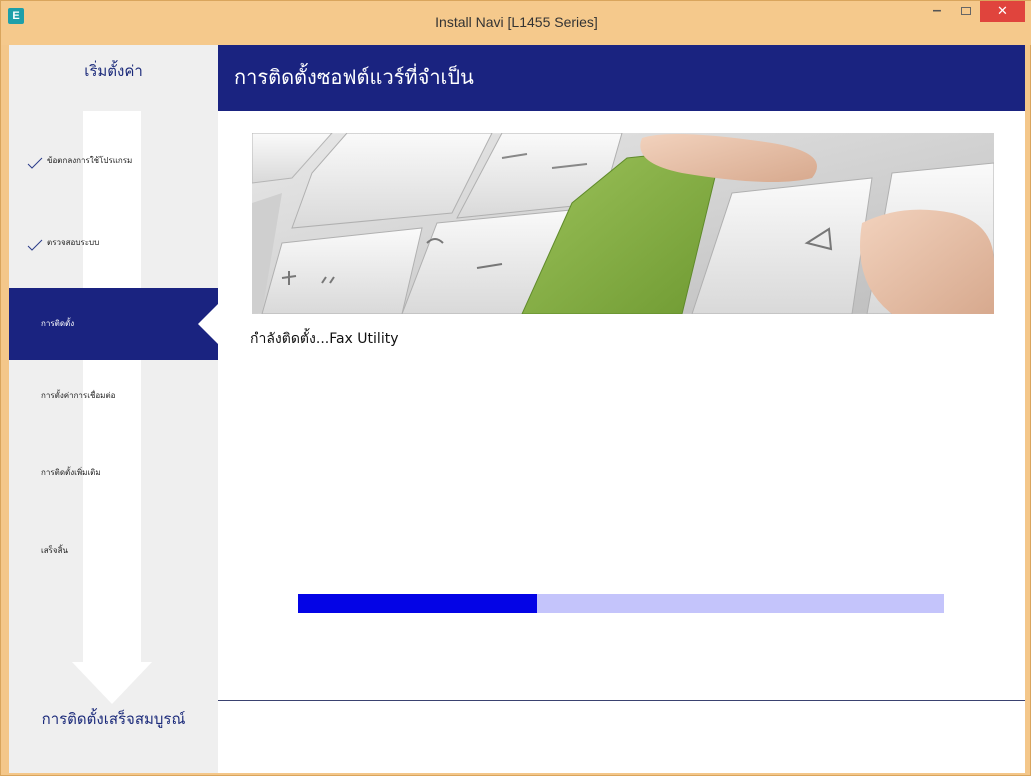 This screenshot has height=776, width=1031. I want to click on minimize-button: –, so click(937, 11).